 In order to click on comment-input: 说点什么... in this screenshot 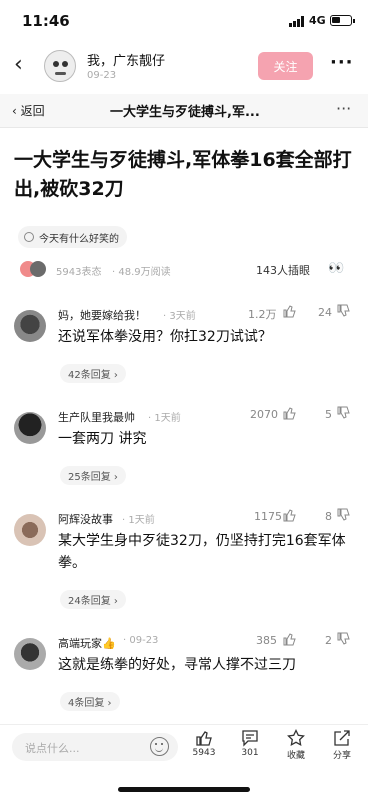, I will do `click(95, 747)`.